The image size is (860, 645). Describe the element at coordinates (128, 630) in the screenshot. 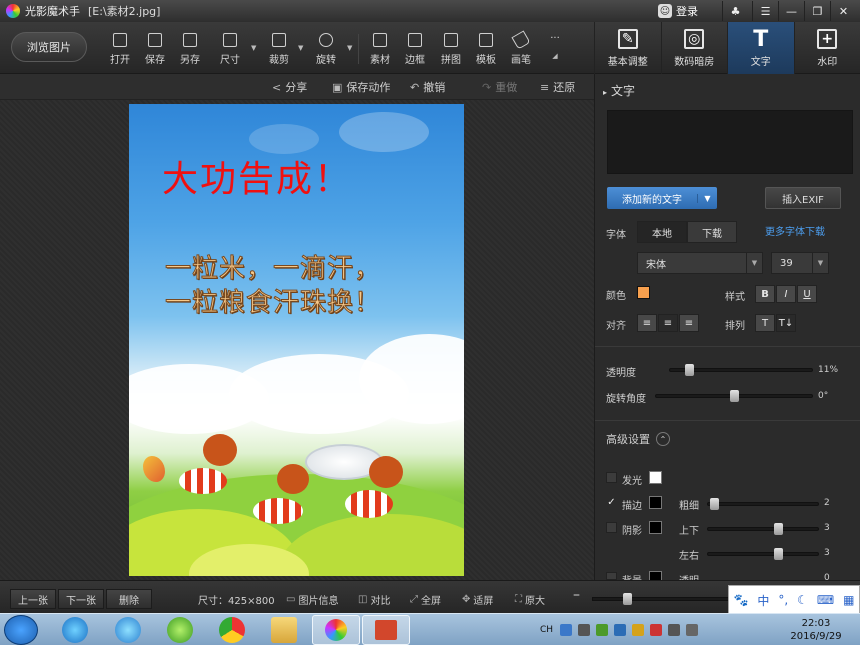

I see `browser-icon` at that location.